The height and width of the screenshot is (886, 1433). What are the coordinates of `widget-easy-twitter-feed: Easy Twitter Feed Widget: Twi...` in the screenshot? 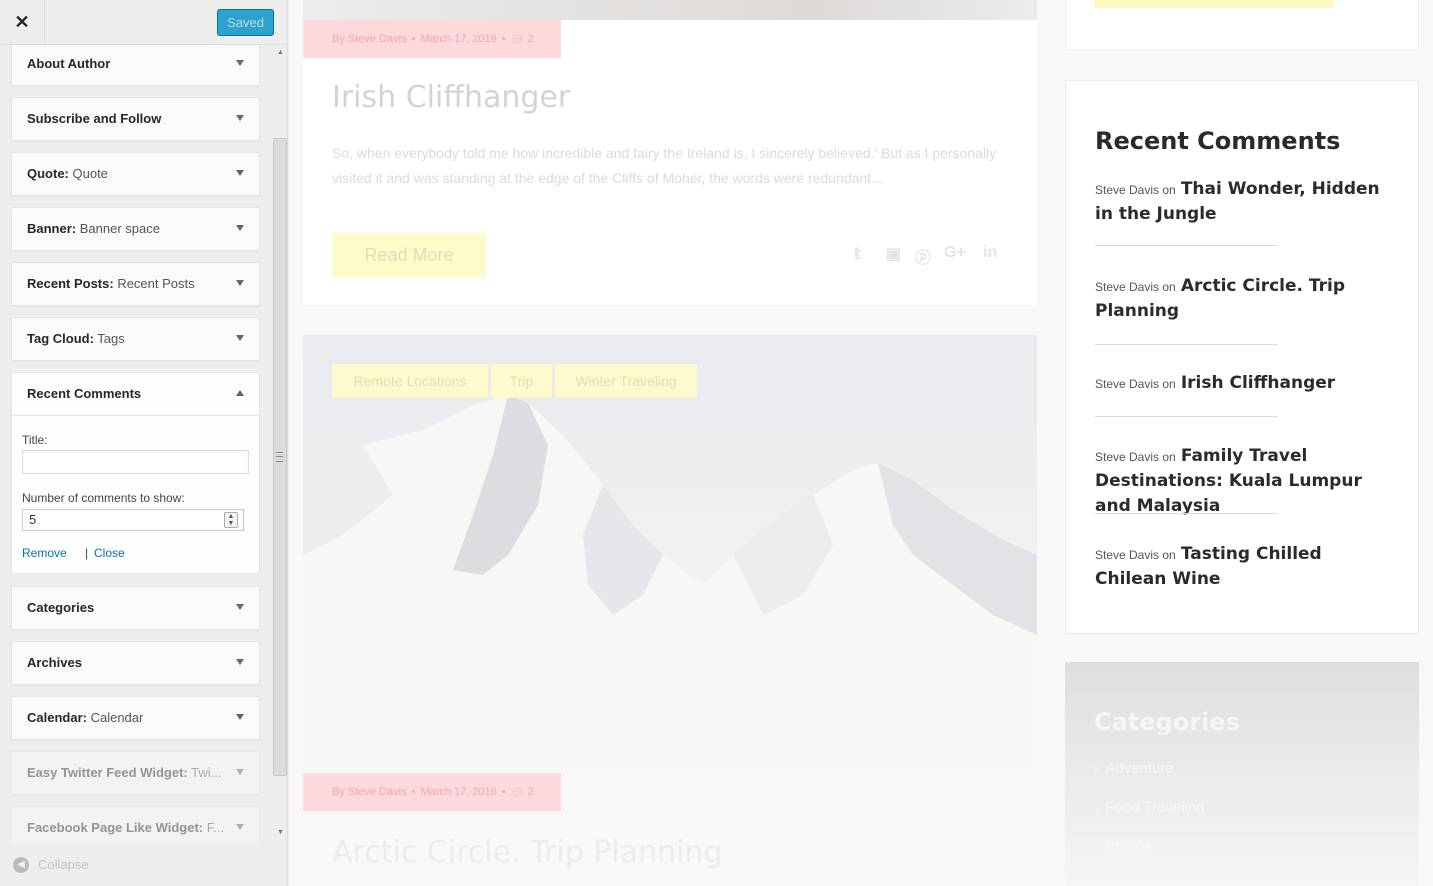 It's located at (135, 773).